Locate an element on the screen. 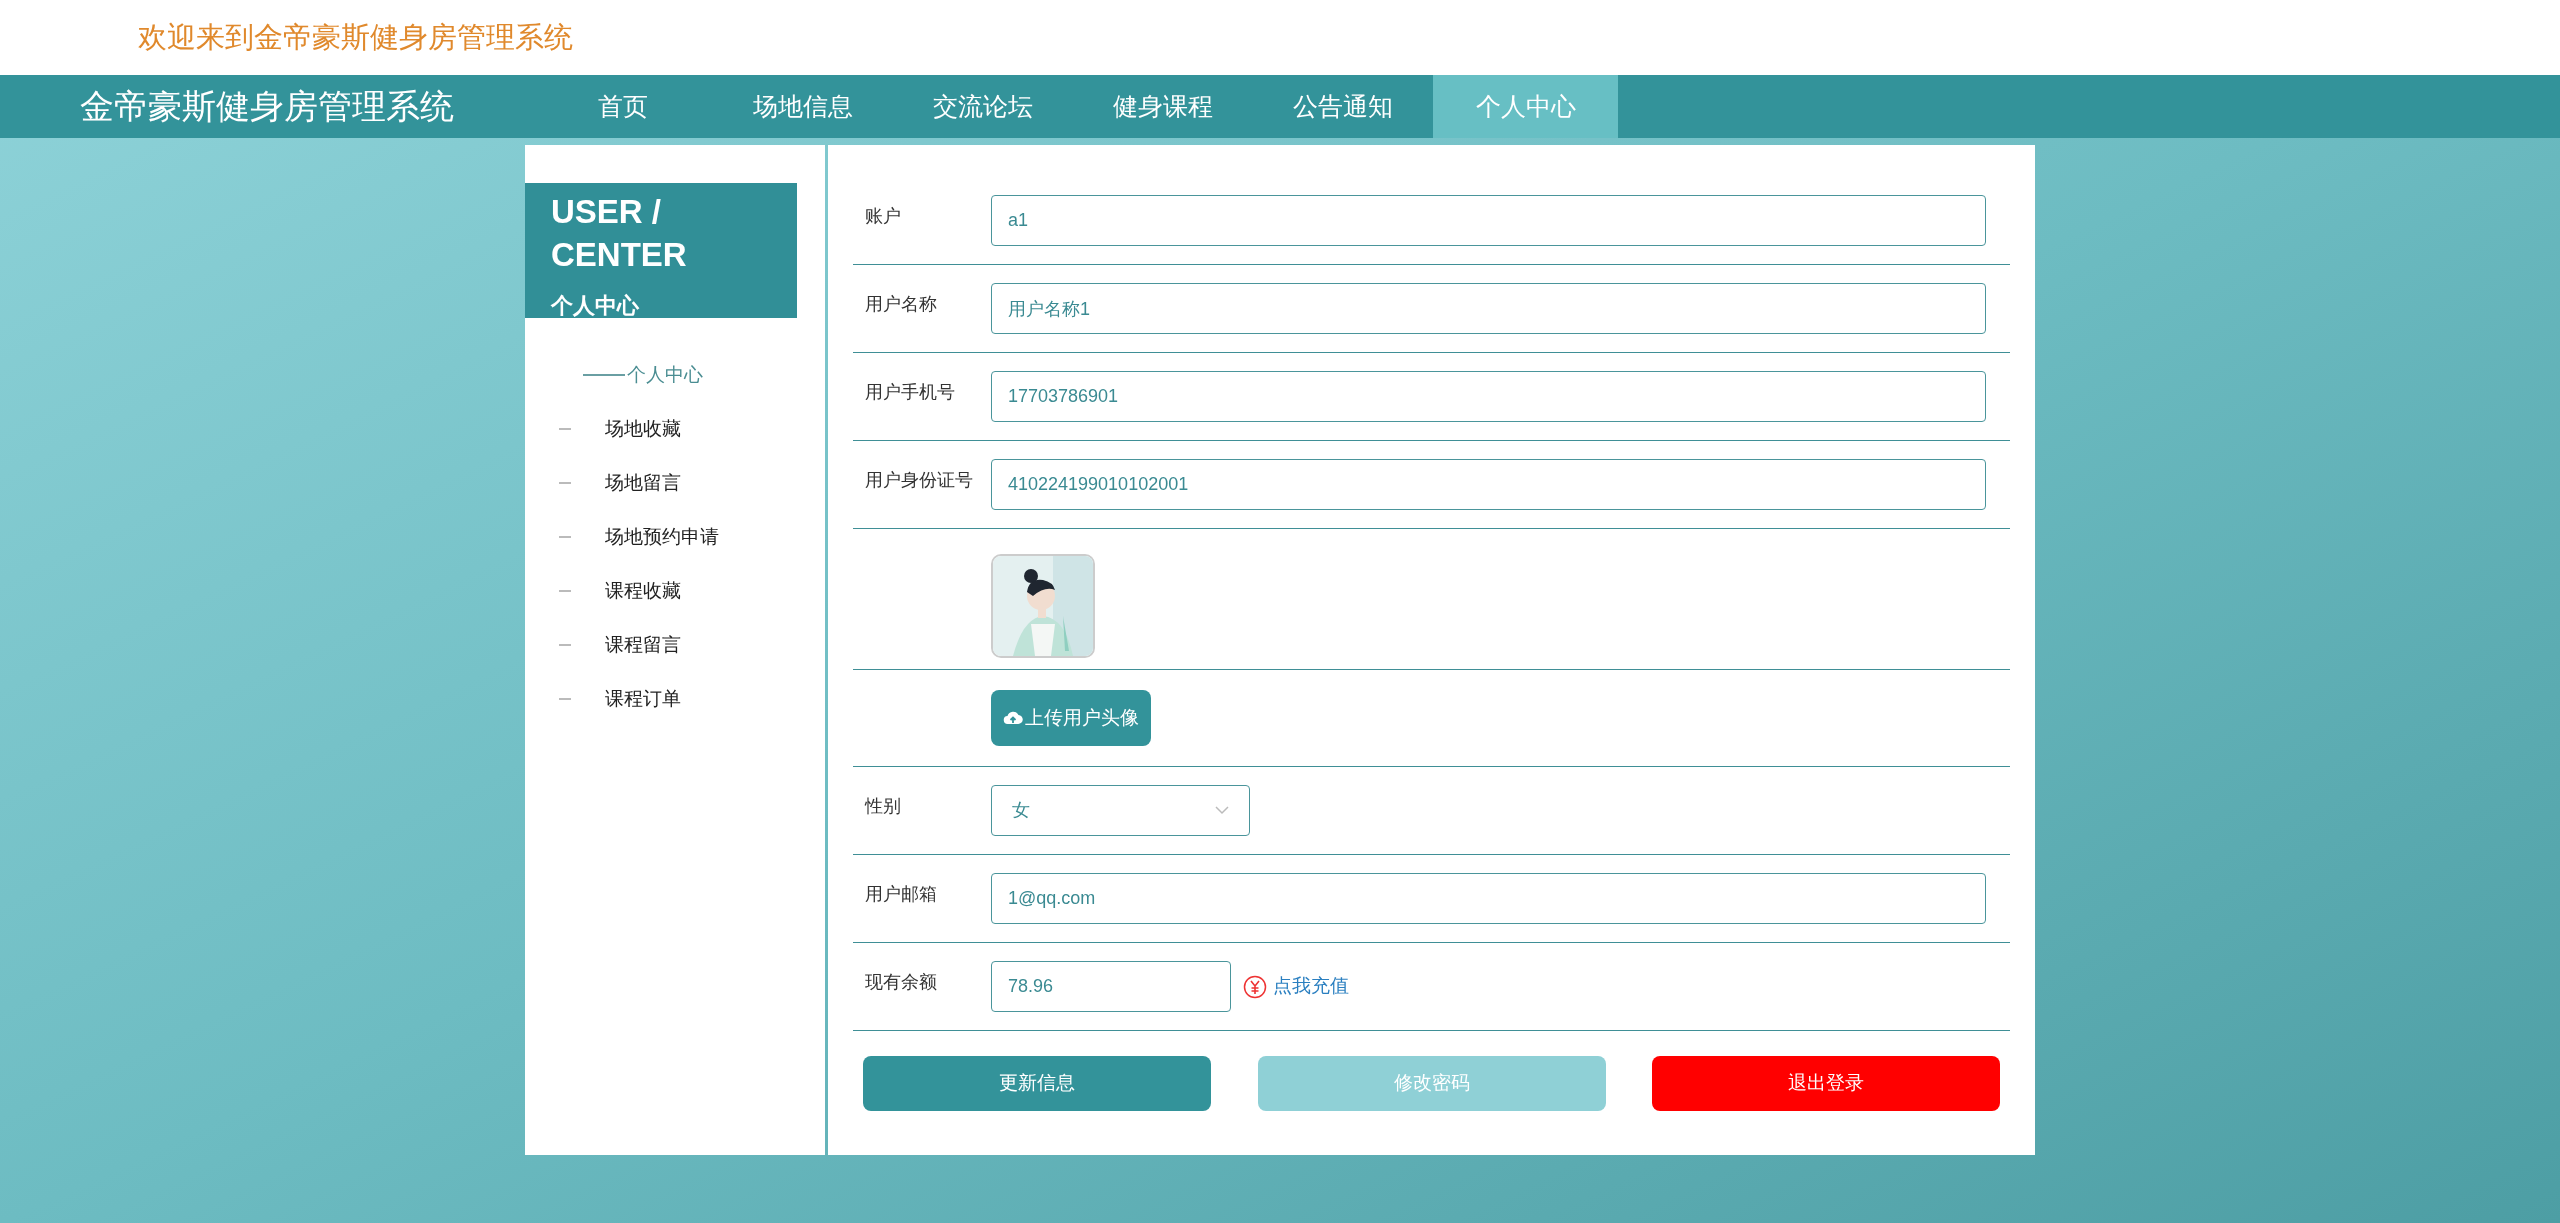 This screenshot has height=1223, width=2560. input-field: 用户名称1 is located at coordinates (1488, 308).